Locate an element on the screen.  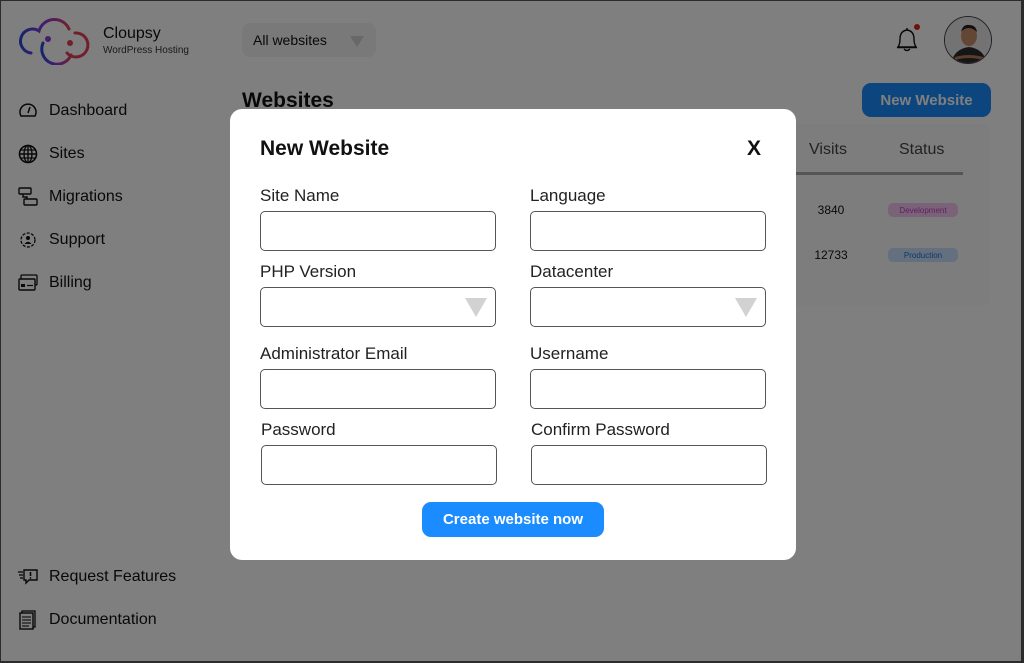
confirm-password-label: Confirm Password is located at coordinates (600, 429).